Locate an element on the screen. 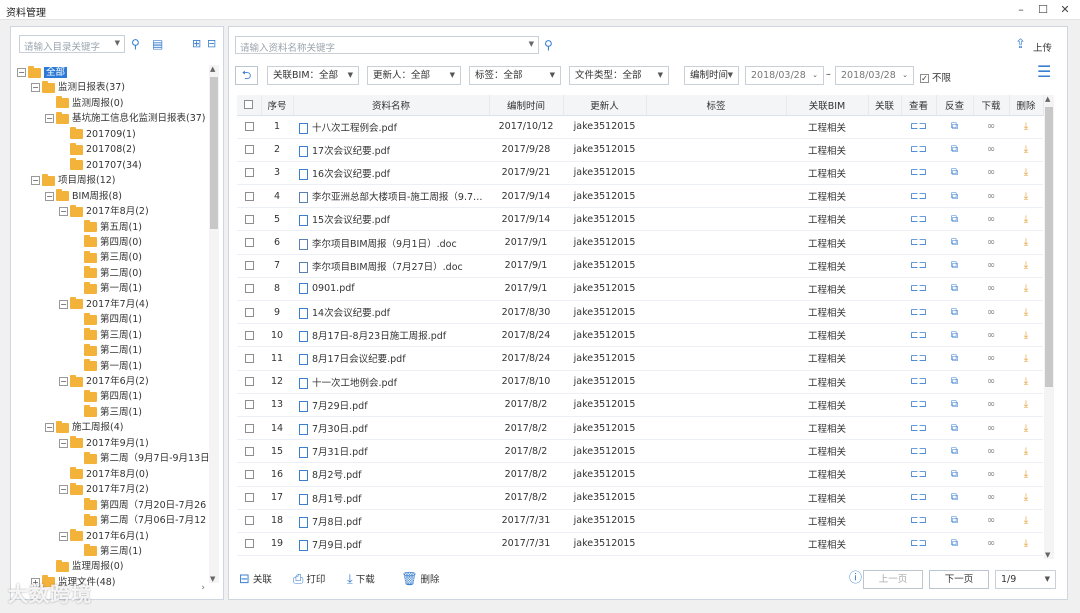  tree-node: − 2017年6月(2) is located at coordinates (104, 381).